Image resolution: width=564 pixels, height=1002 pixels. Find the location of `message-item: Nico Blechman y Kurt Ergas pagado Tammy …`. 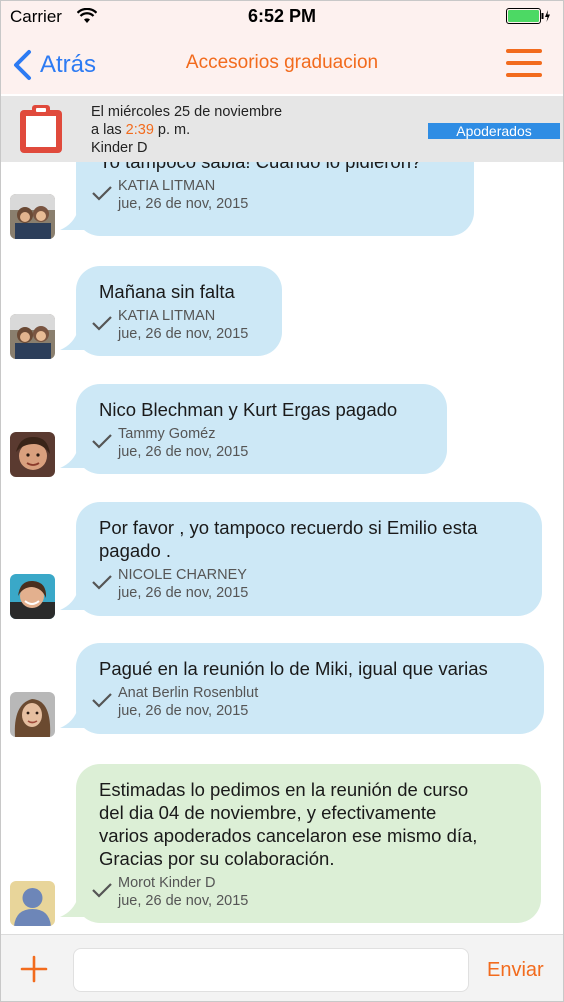

message-item: Nico Blechman y Kurt Ergas pagado Tammy … is located at coordinates (282, 430).